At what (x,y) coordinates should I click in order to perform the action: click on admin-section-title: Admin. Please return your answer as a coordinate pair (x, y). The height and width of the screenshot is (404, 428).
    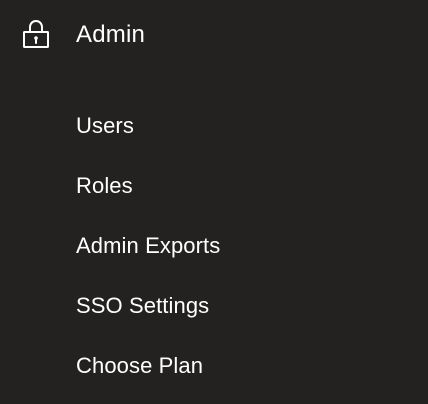
    Looking at the image, I should click on (111, 34).